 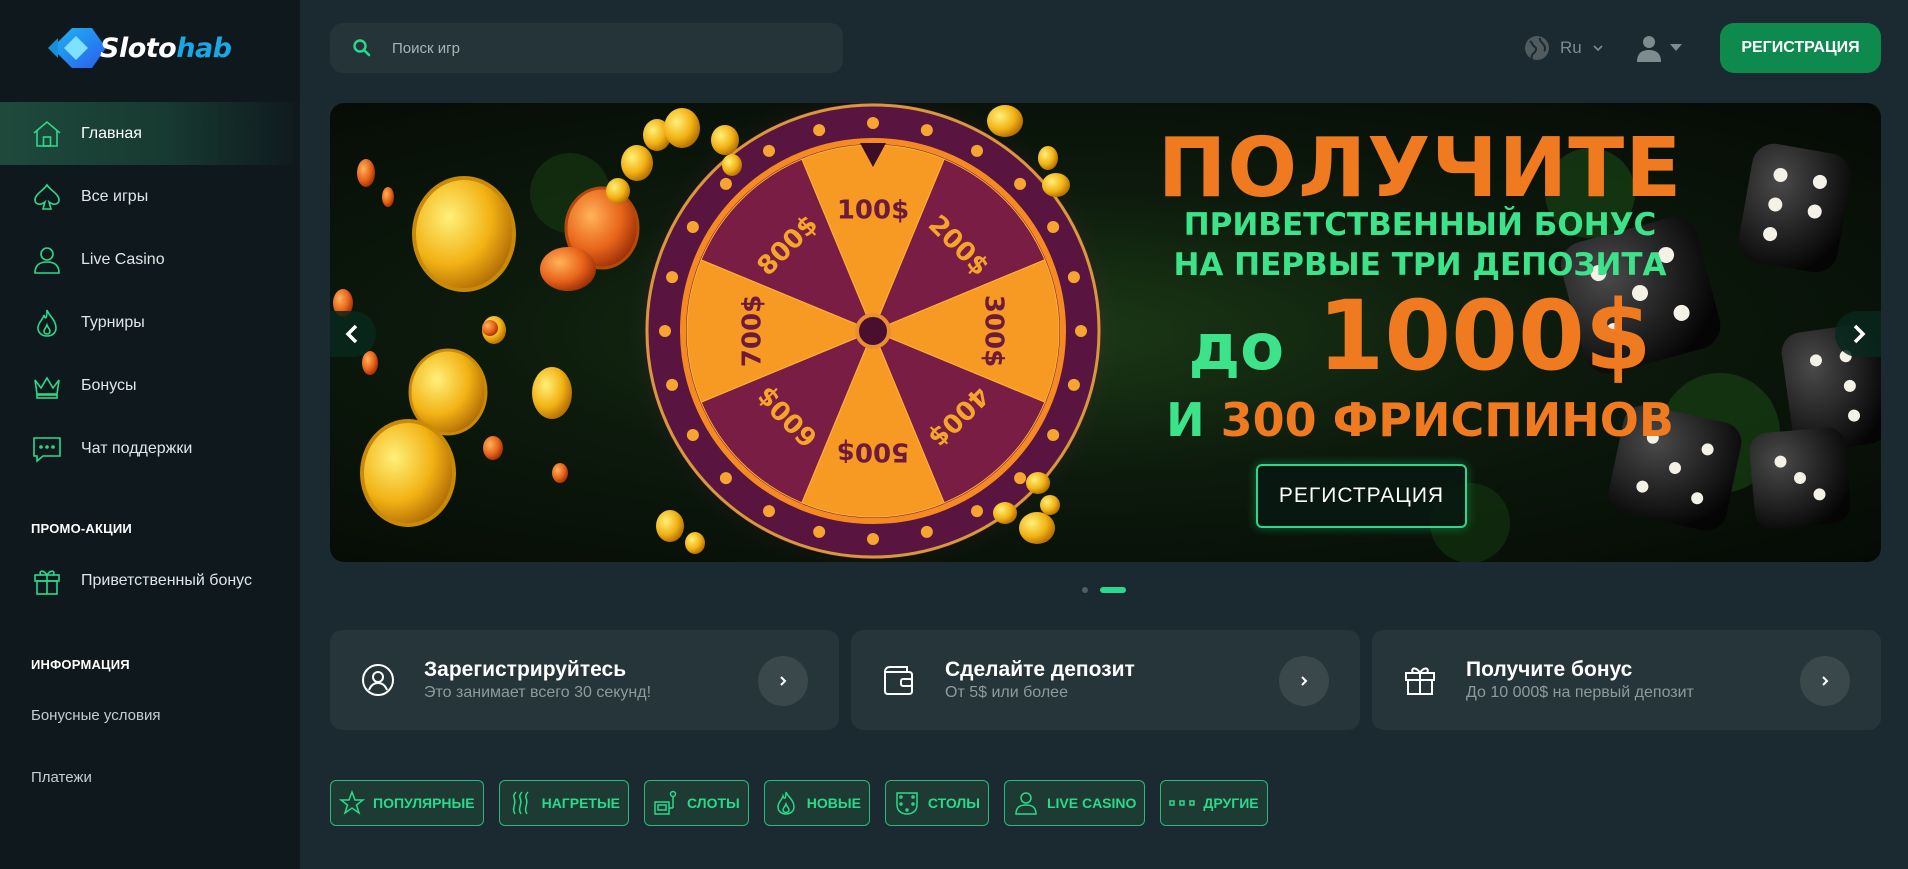 I want to click on category-tables: СТОЛЫ, so click(x=936, y=803).